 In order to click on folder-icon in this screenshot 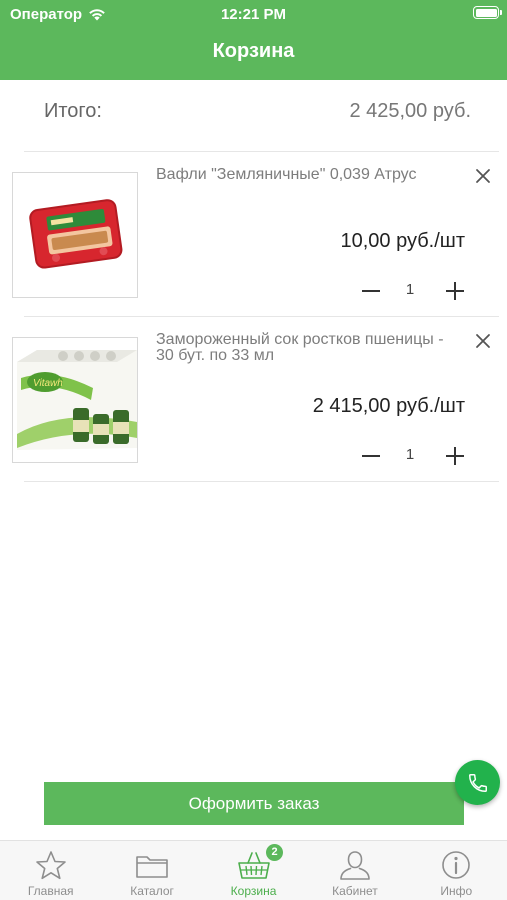, I will do `click(152, 867)`.